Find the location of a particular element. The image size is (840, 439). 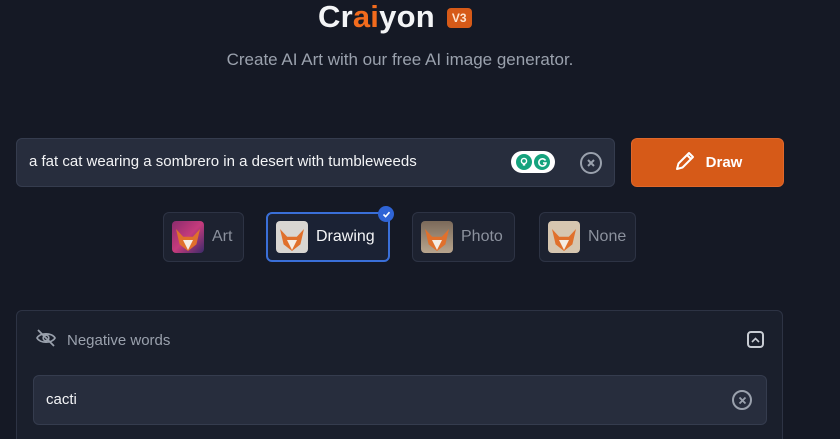

pencil-icon is located at coordinates (685, 163).